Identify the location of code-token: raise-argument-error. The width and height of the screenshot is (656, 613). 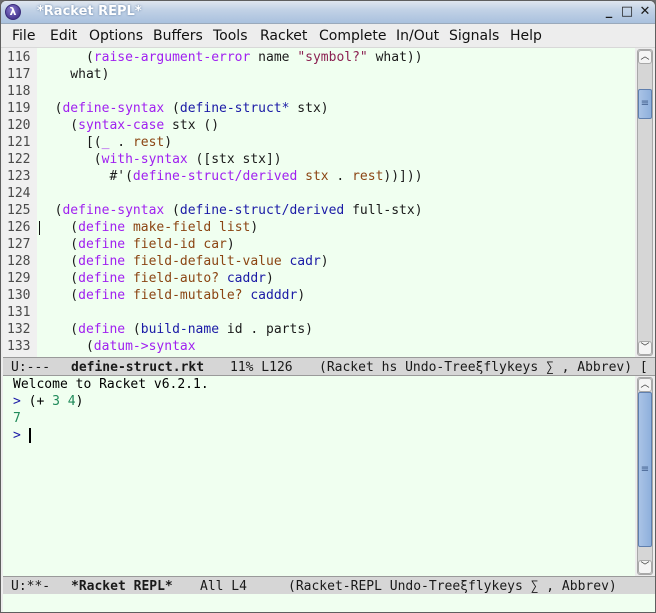
(172, 57).